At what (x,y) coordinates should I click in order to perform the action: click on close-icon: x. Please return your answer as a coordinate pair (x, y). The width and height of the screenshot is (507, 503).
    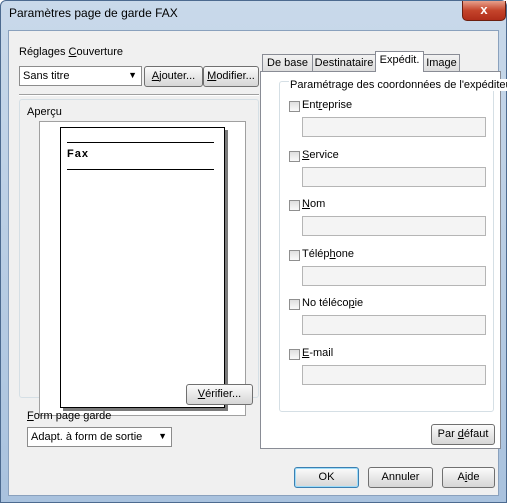
    Looking at the image, I should click on (484, 9).